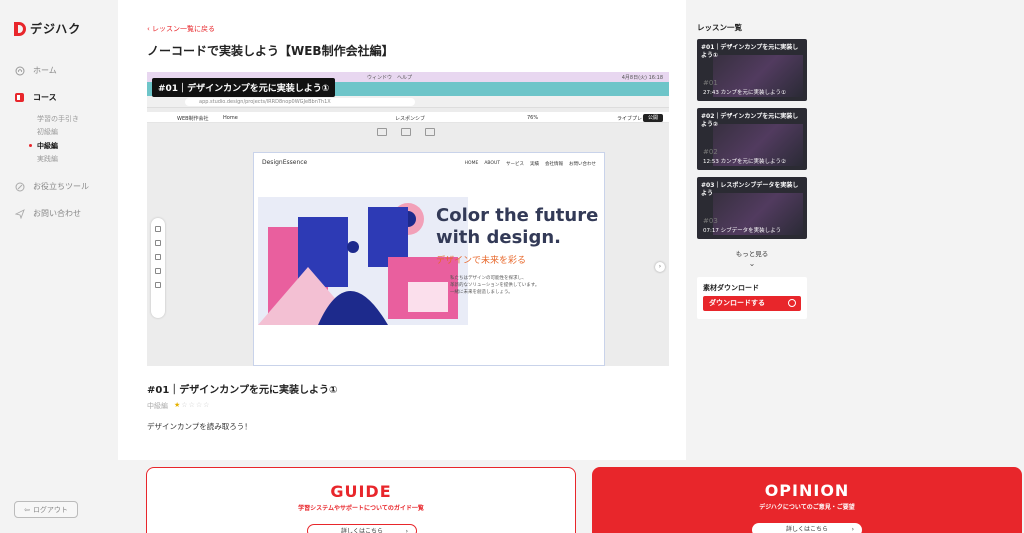 This screenshot has height=533, width=1024. I want to click on video-hero-subheading: デザインで未来を彩る, so click(481, 261).